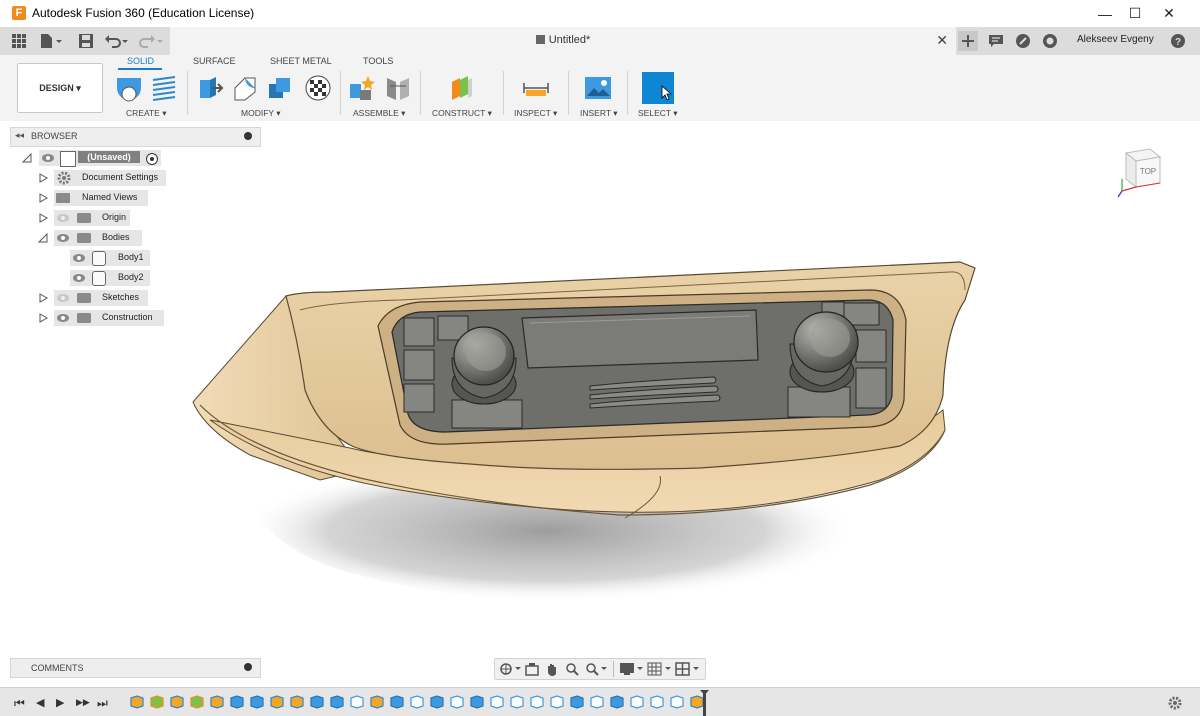 This screenshot has height=716, width=1200. I want to click on clock-icon, so click(1050, 41).